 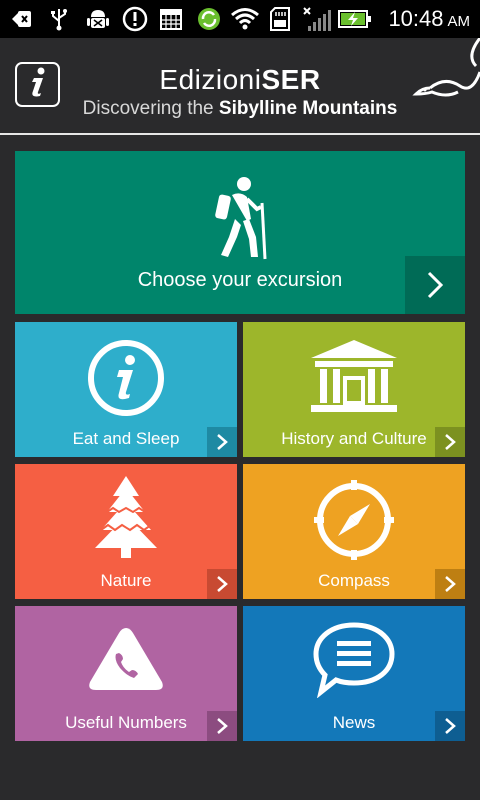 What do you see at coordinates (354, 378) in the screenshot?
I see `temple-icon` at bounding box center [354, 378].